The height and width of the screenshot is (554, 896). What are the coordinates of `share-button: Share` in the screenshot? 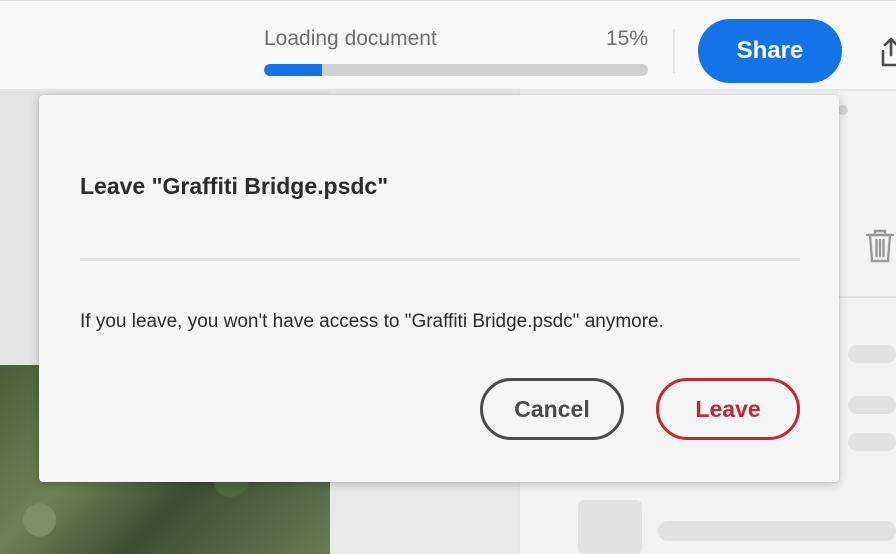 It's located at (770, 51).